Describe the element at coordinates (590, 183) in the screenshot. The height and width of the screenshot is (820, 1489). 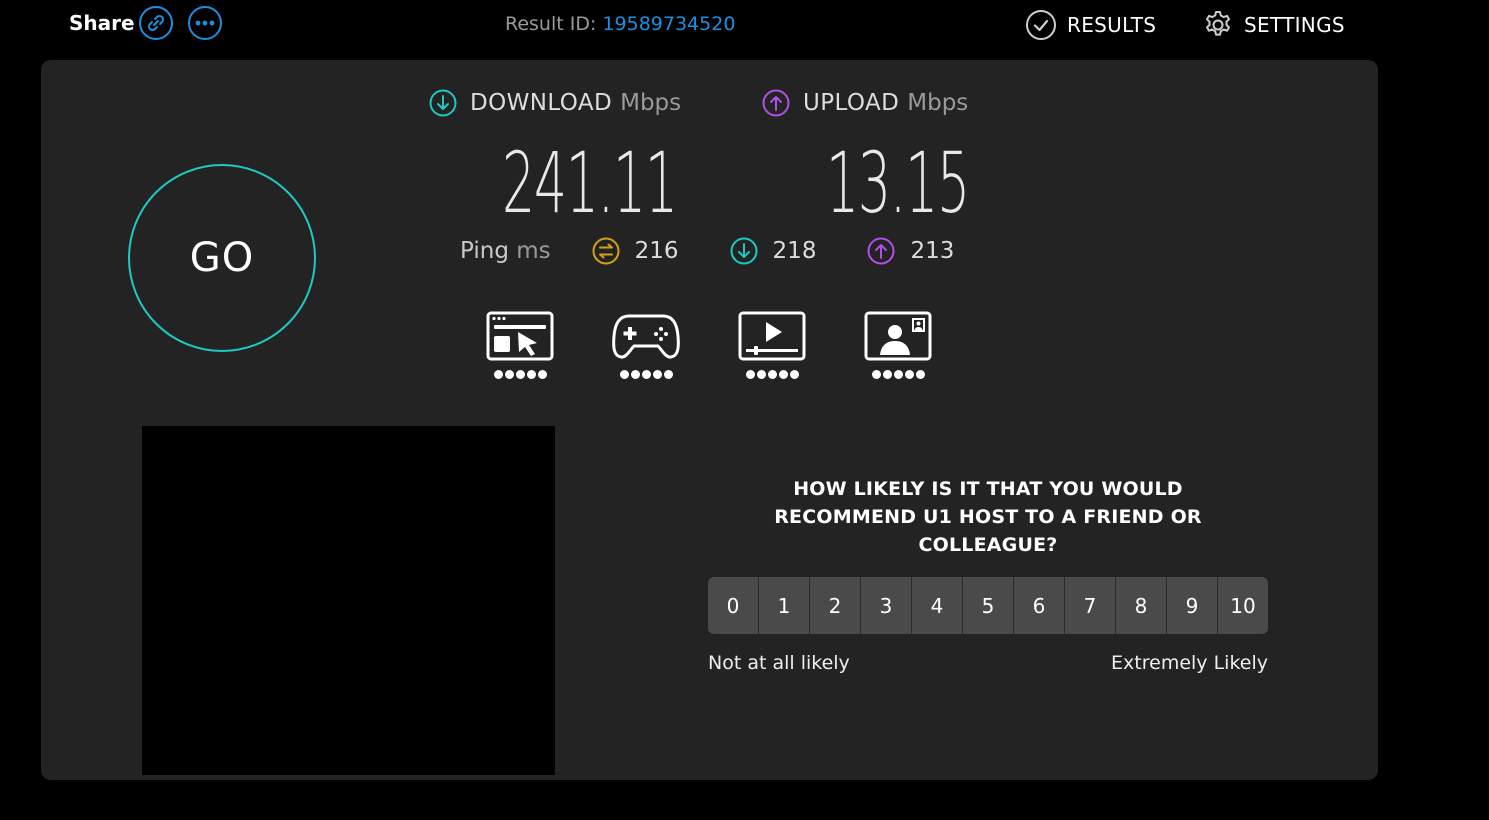
I see `download-value: 241.11` at that location.